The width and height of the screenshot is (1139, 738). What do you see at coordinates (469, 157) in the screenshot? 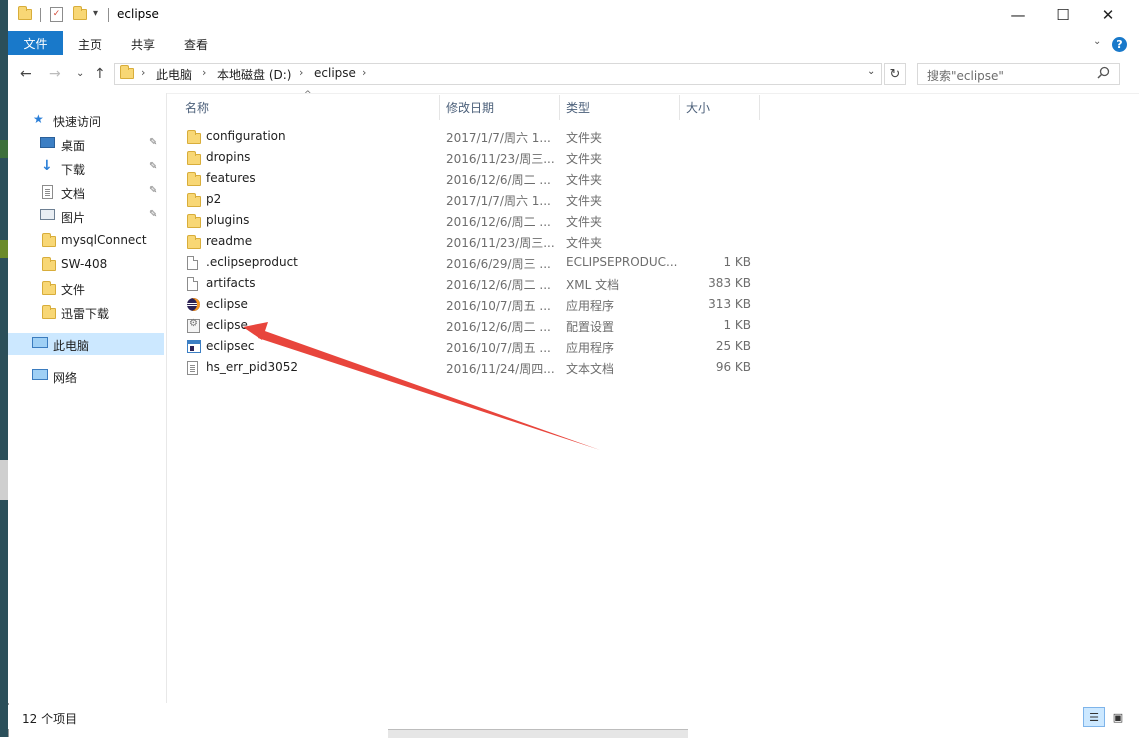
I see `file-row: dropins 2016/11/23/周三... 文件夹` at bounding box center [469, 157].